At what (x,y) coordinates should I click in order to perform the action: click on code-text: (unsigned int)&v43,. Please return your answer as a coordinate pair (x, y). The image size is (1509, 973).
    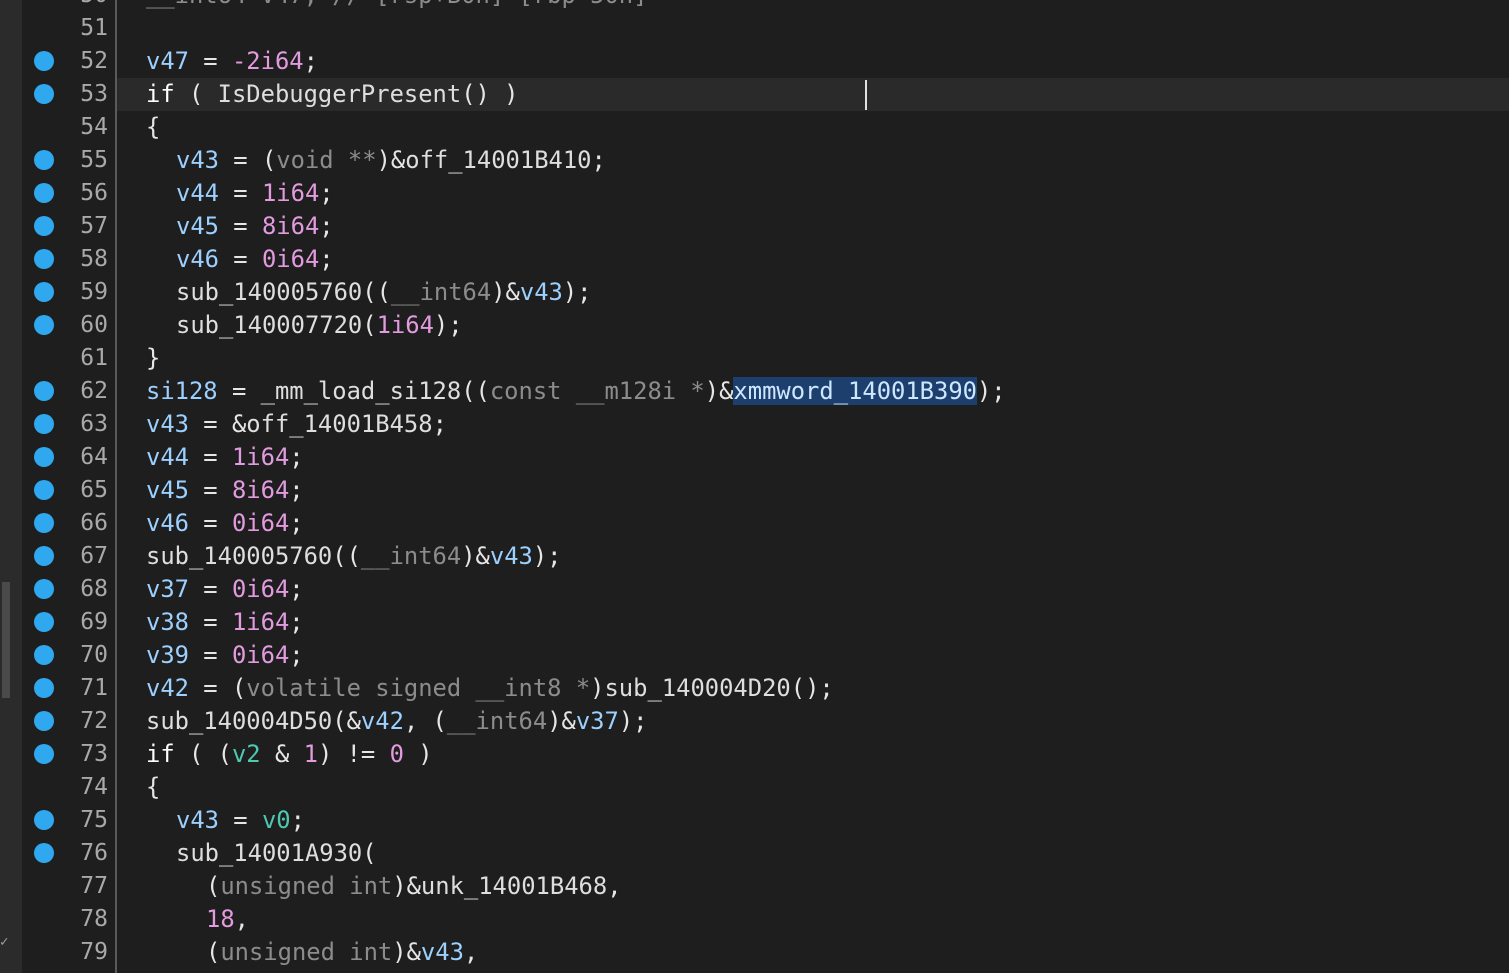
    Looking at the image, I should click on (342, 952).